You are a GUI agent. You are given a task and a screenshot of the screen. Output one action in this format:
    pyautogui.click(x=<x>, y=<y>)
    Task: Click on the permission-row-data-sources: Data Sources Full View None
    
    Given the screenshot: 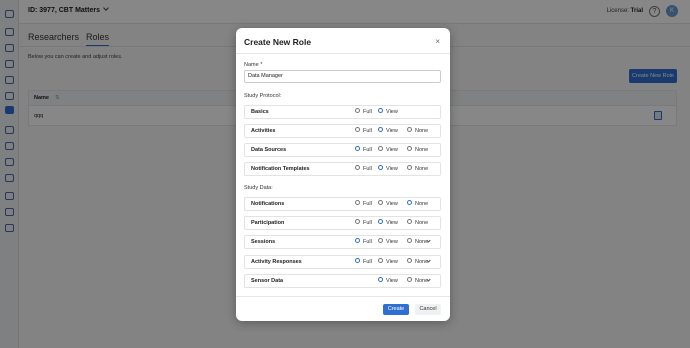 What is the action you would take?
    pyautogui.click(x=342, y=150)
    